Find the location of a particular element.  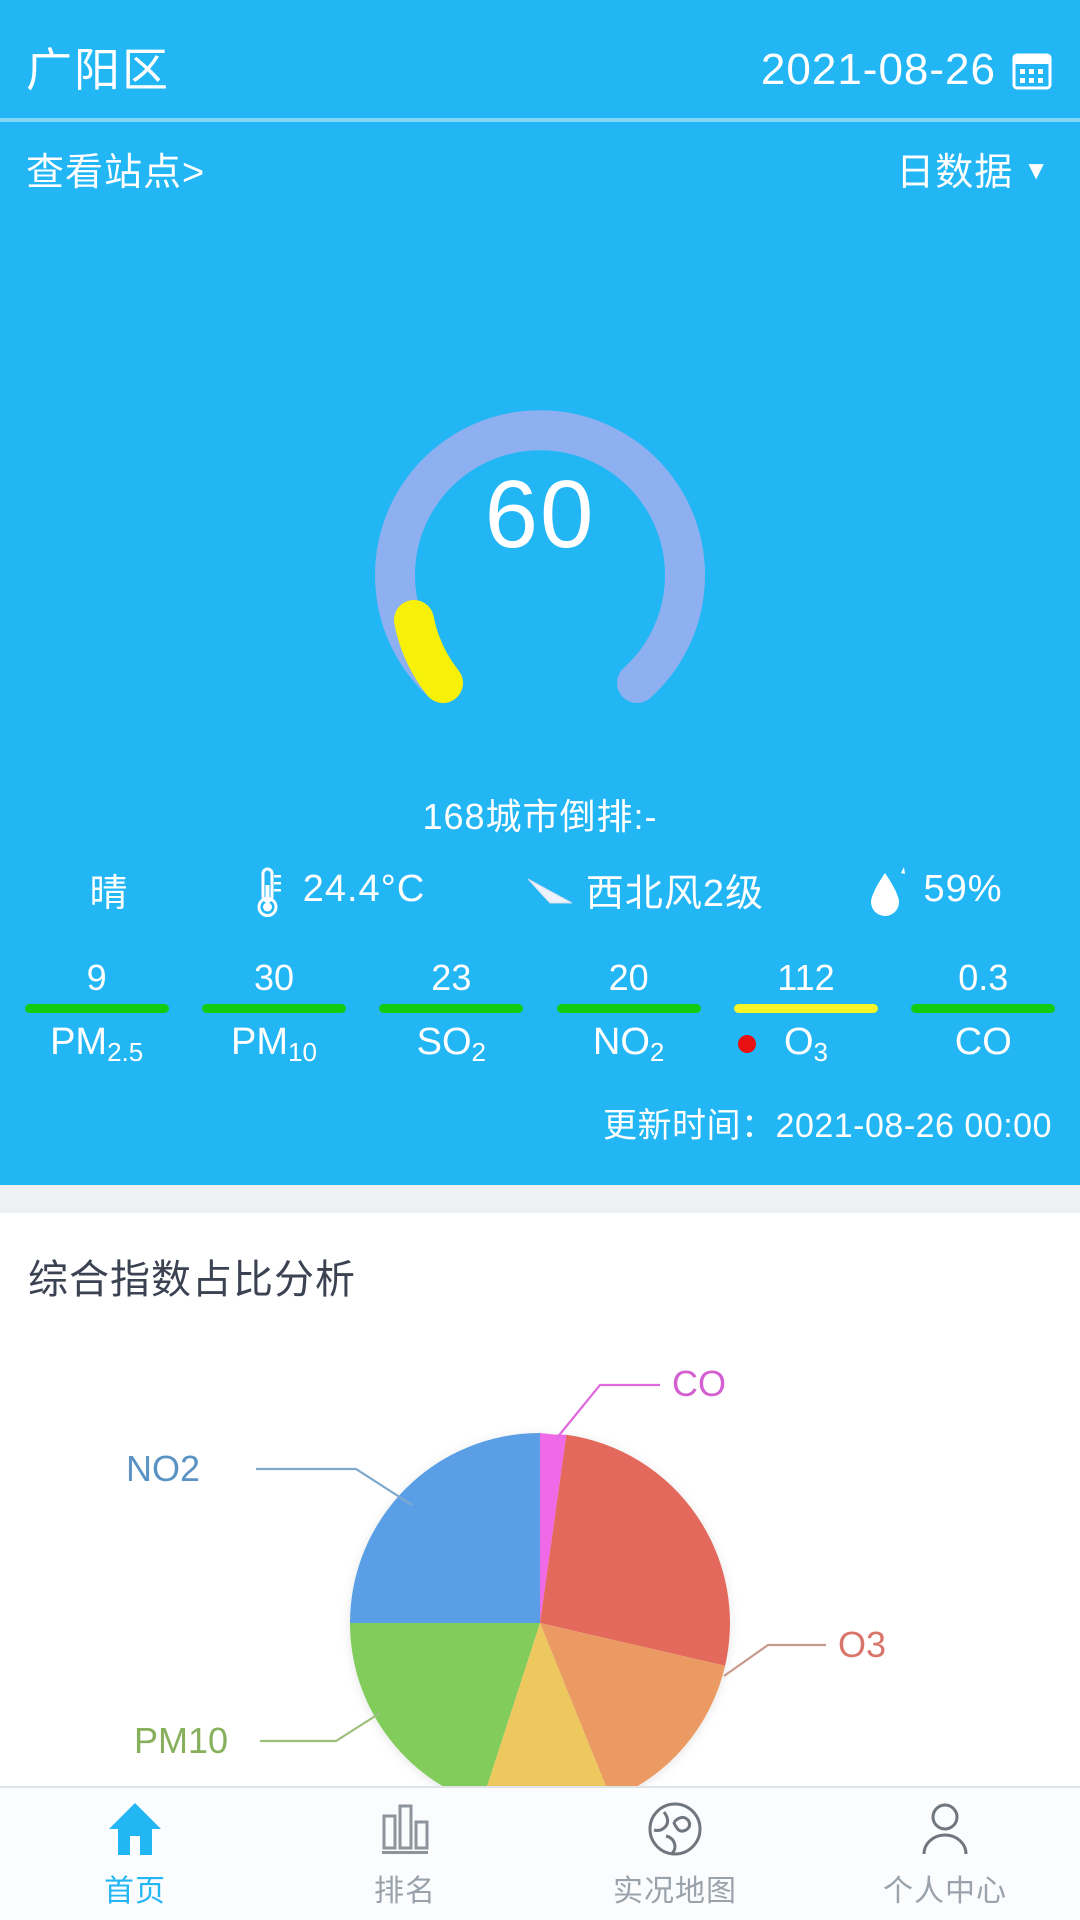

tab-label: 实况地图 is located at coordinates (675, 1891).